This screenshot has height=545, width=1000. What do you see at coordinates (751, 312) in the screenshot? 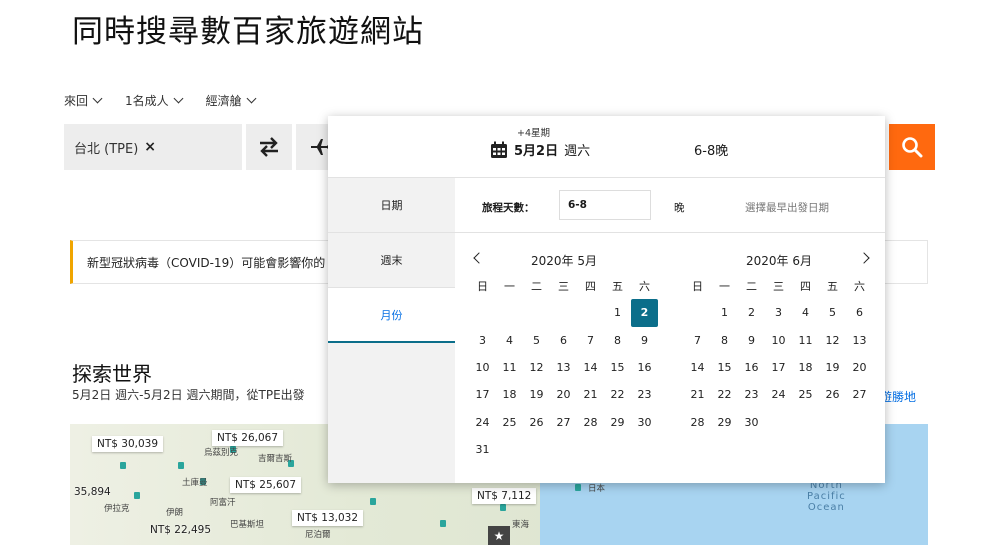
I see `day-cell: 2` at bounding box center [751, 312].